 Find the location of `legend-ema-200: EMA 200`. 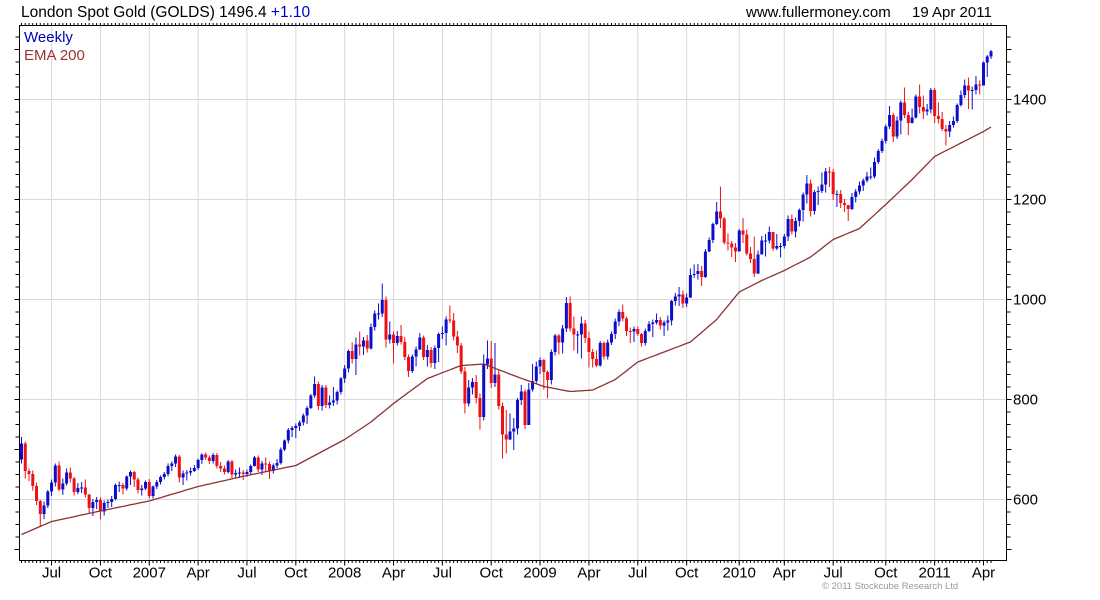

legend-ema-200: EMA 200 is located at coordinates (54, 55).